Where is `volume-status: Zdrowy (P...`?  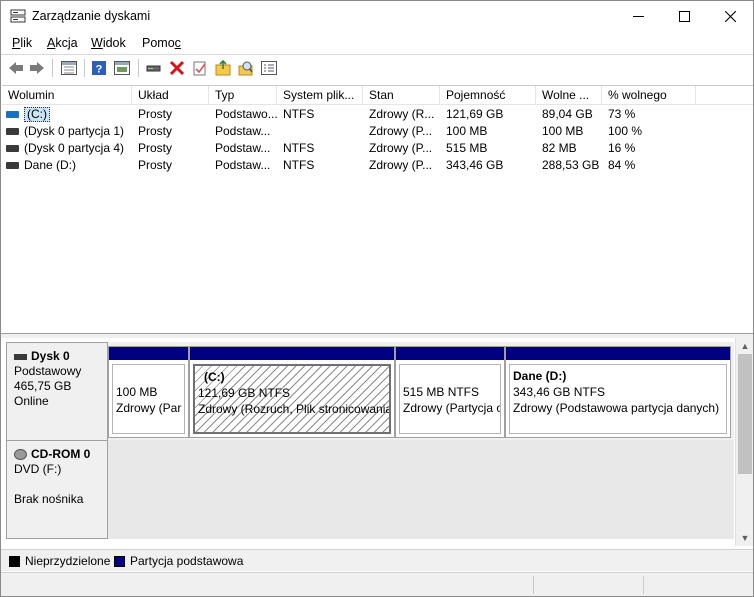
volume-status: Zdrowy (P... is located at coordinates (401, 165).